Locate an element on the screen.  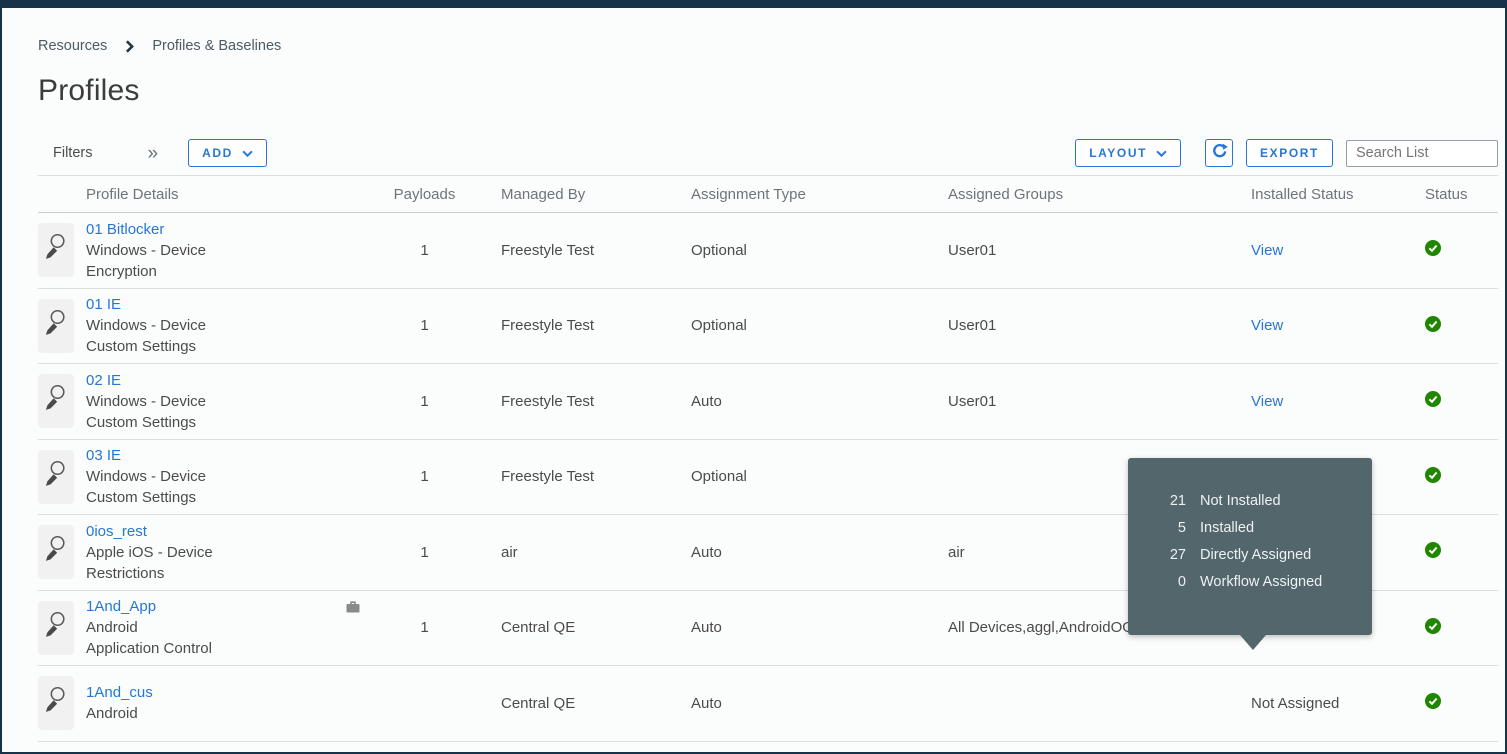
work-profile-icon is located at coordinates (353, 608).